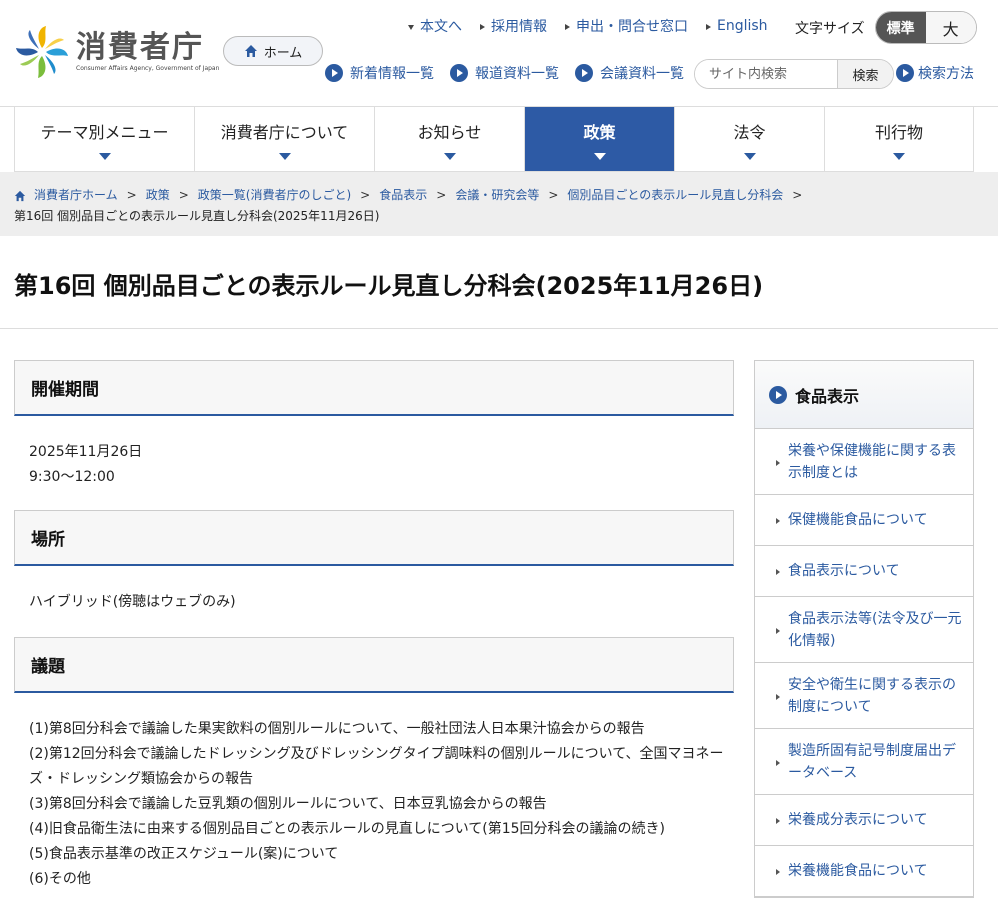  Describe the element at coordinates (374, 538) in the screenshot. I see `section-heading-place: 場所` at that location.